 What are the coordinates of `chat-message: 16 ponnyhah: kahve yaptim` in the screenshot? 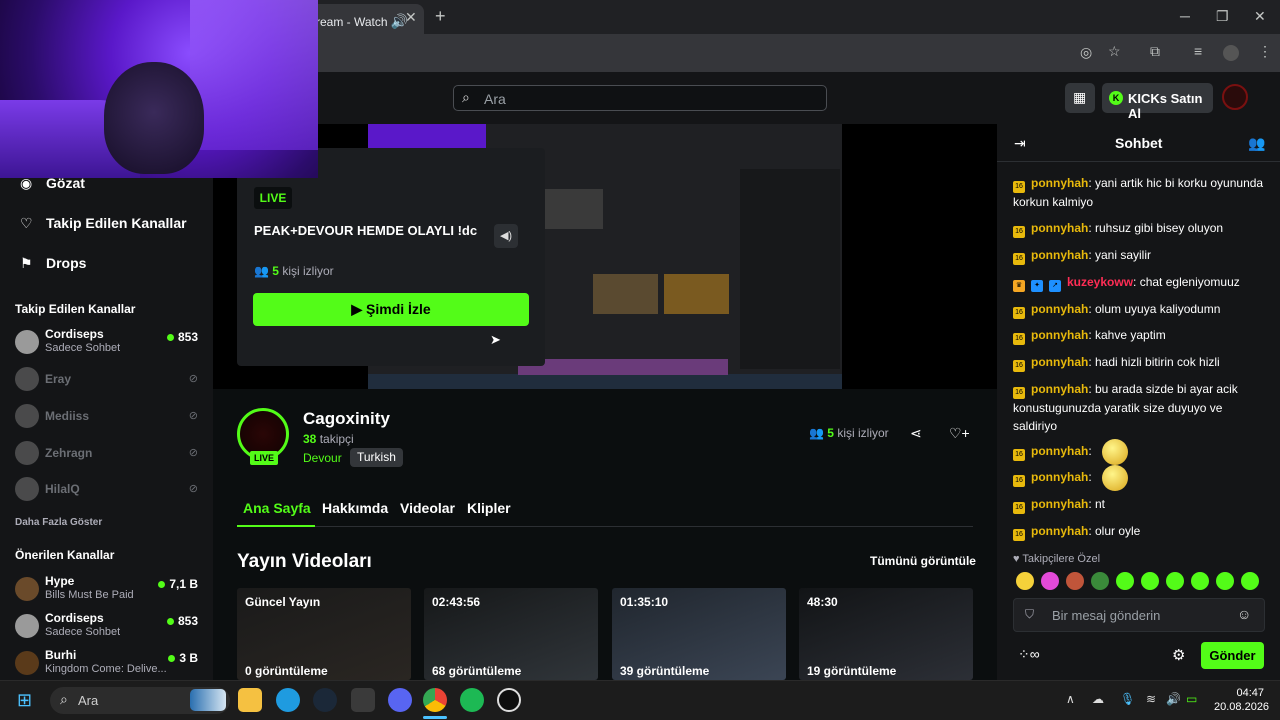 It's located at (1140, 335).